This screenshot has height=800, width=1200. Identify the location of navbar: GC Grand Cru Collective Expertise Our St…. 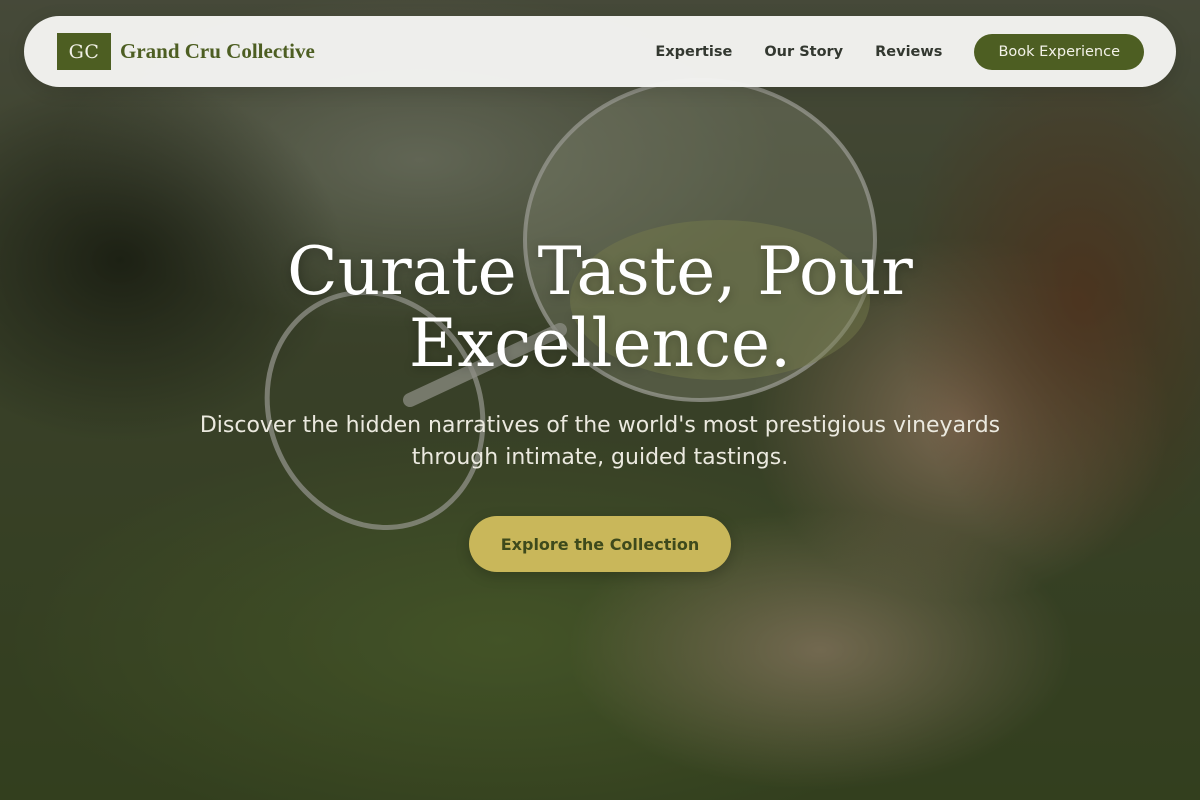
(600, 51).